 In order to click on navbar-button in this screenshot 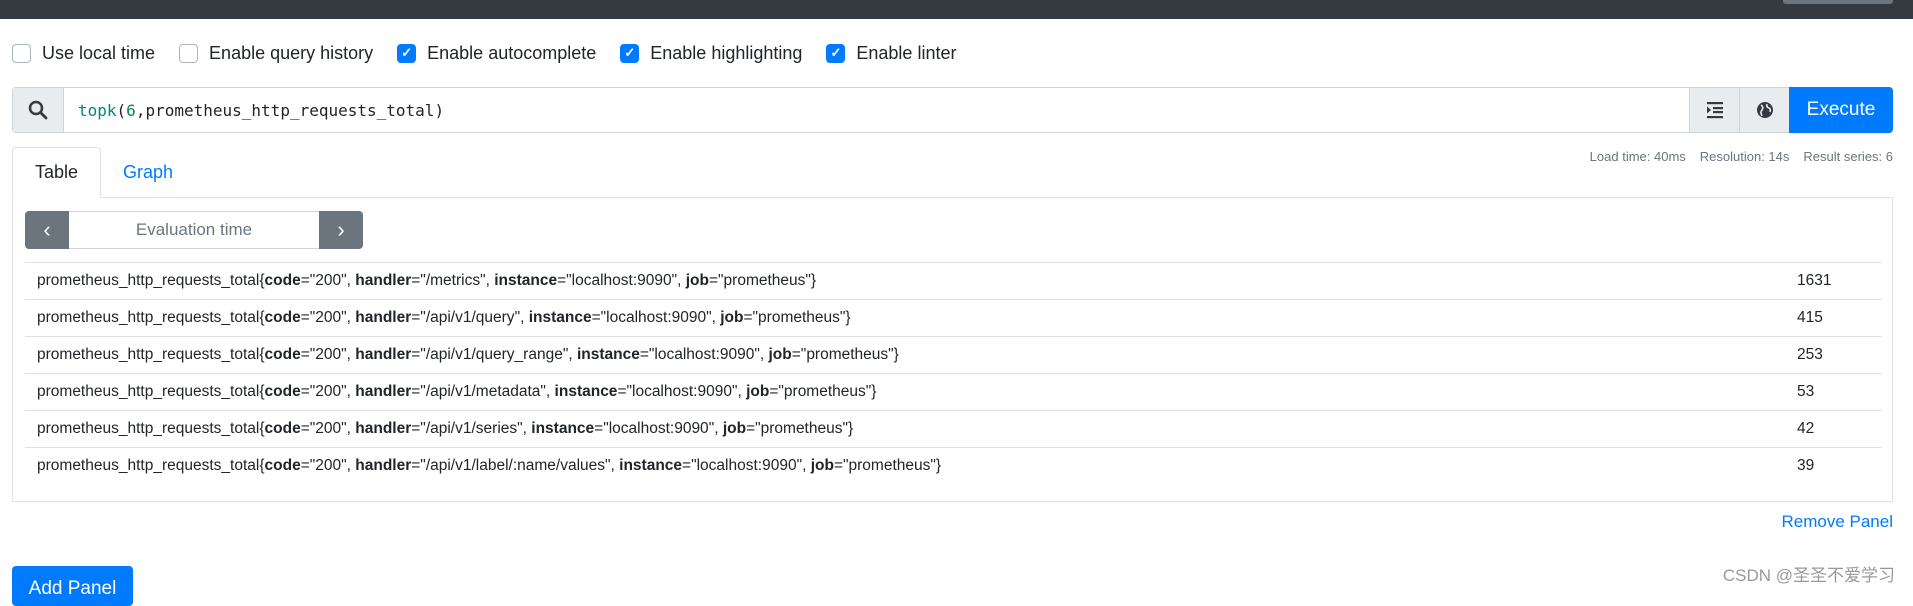, I will do `click(1838, 2)`.